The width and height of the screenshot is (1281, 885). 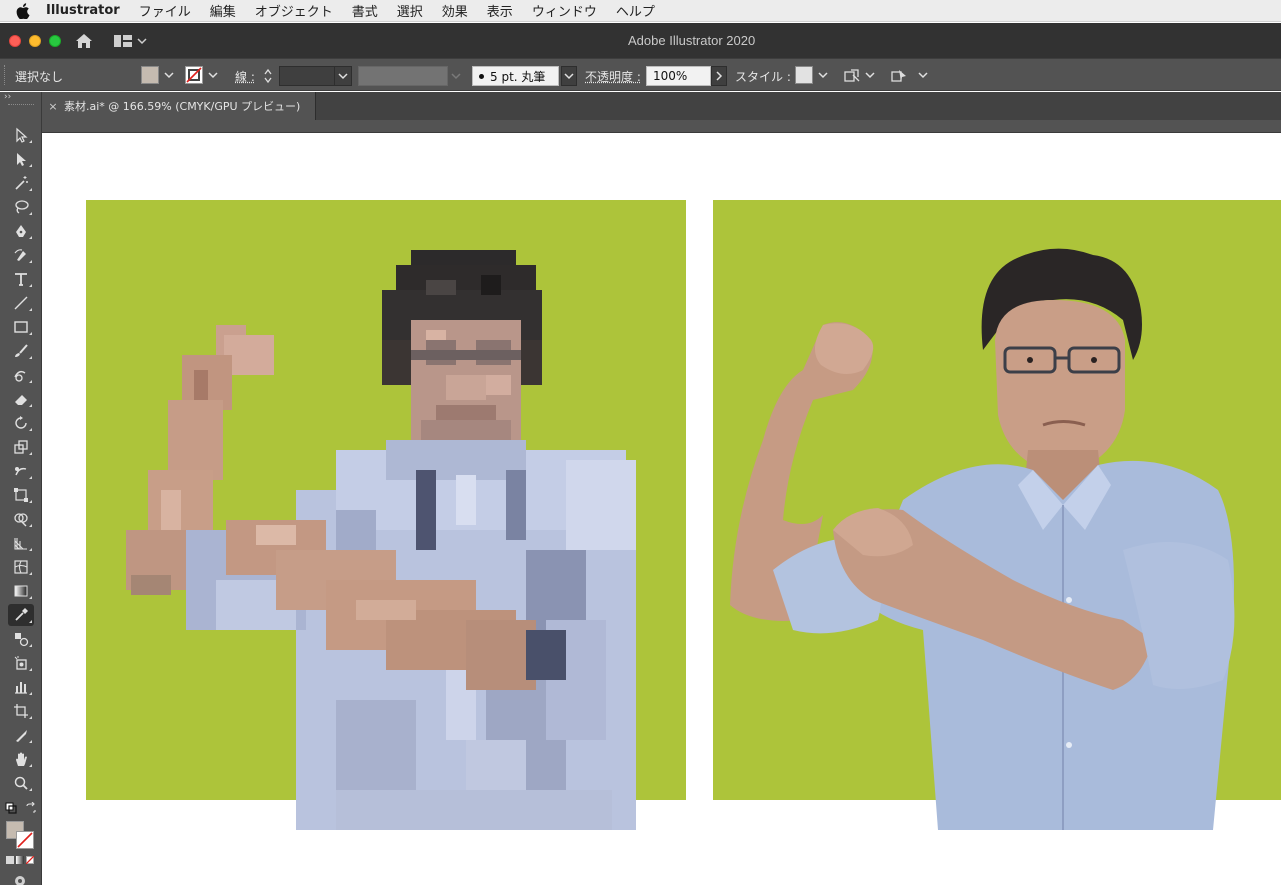 What do you see at coordinates (21, 159) in the screenshot?
I see `direct-selection-tool-icon` at bounding box center [21, 159].